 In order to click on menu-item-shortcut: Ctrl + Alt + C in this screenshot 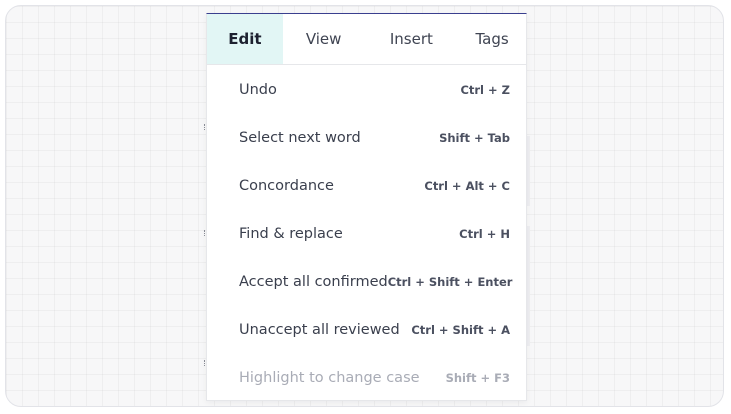, I will do `click(467, 186)`.